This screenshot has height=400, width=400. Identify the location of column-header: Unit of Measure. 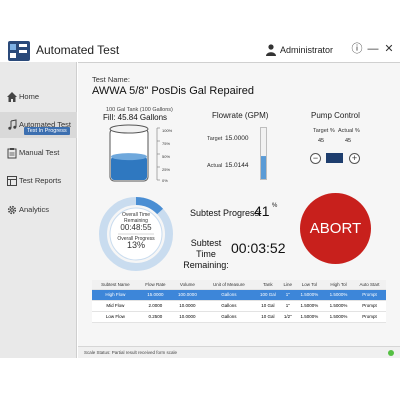
(228, 285).